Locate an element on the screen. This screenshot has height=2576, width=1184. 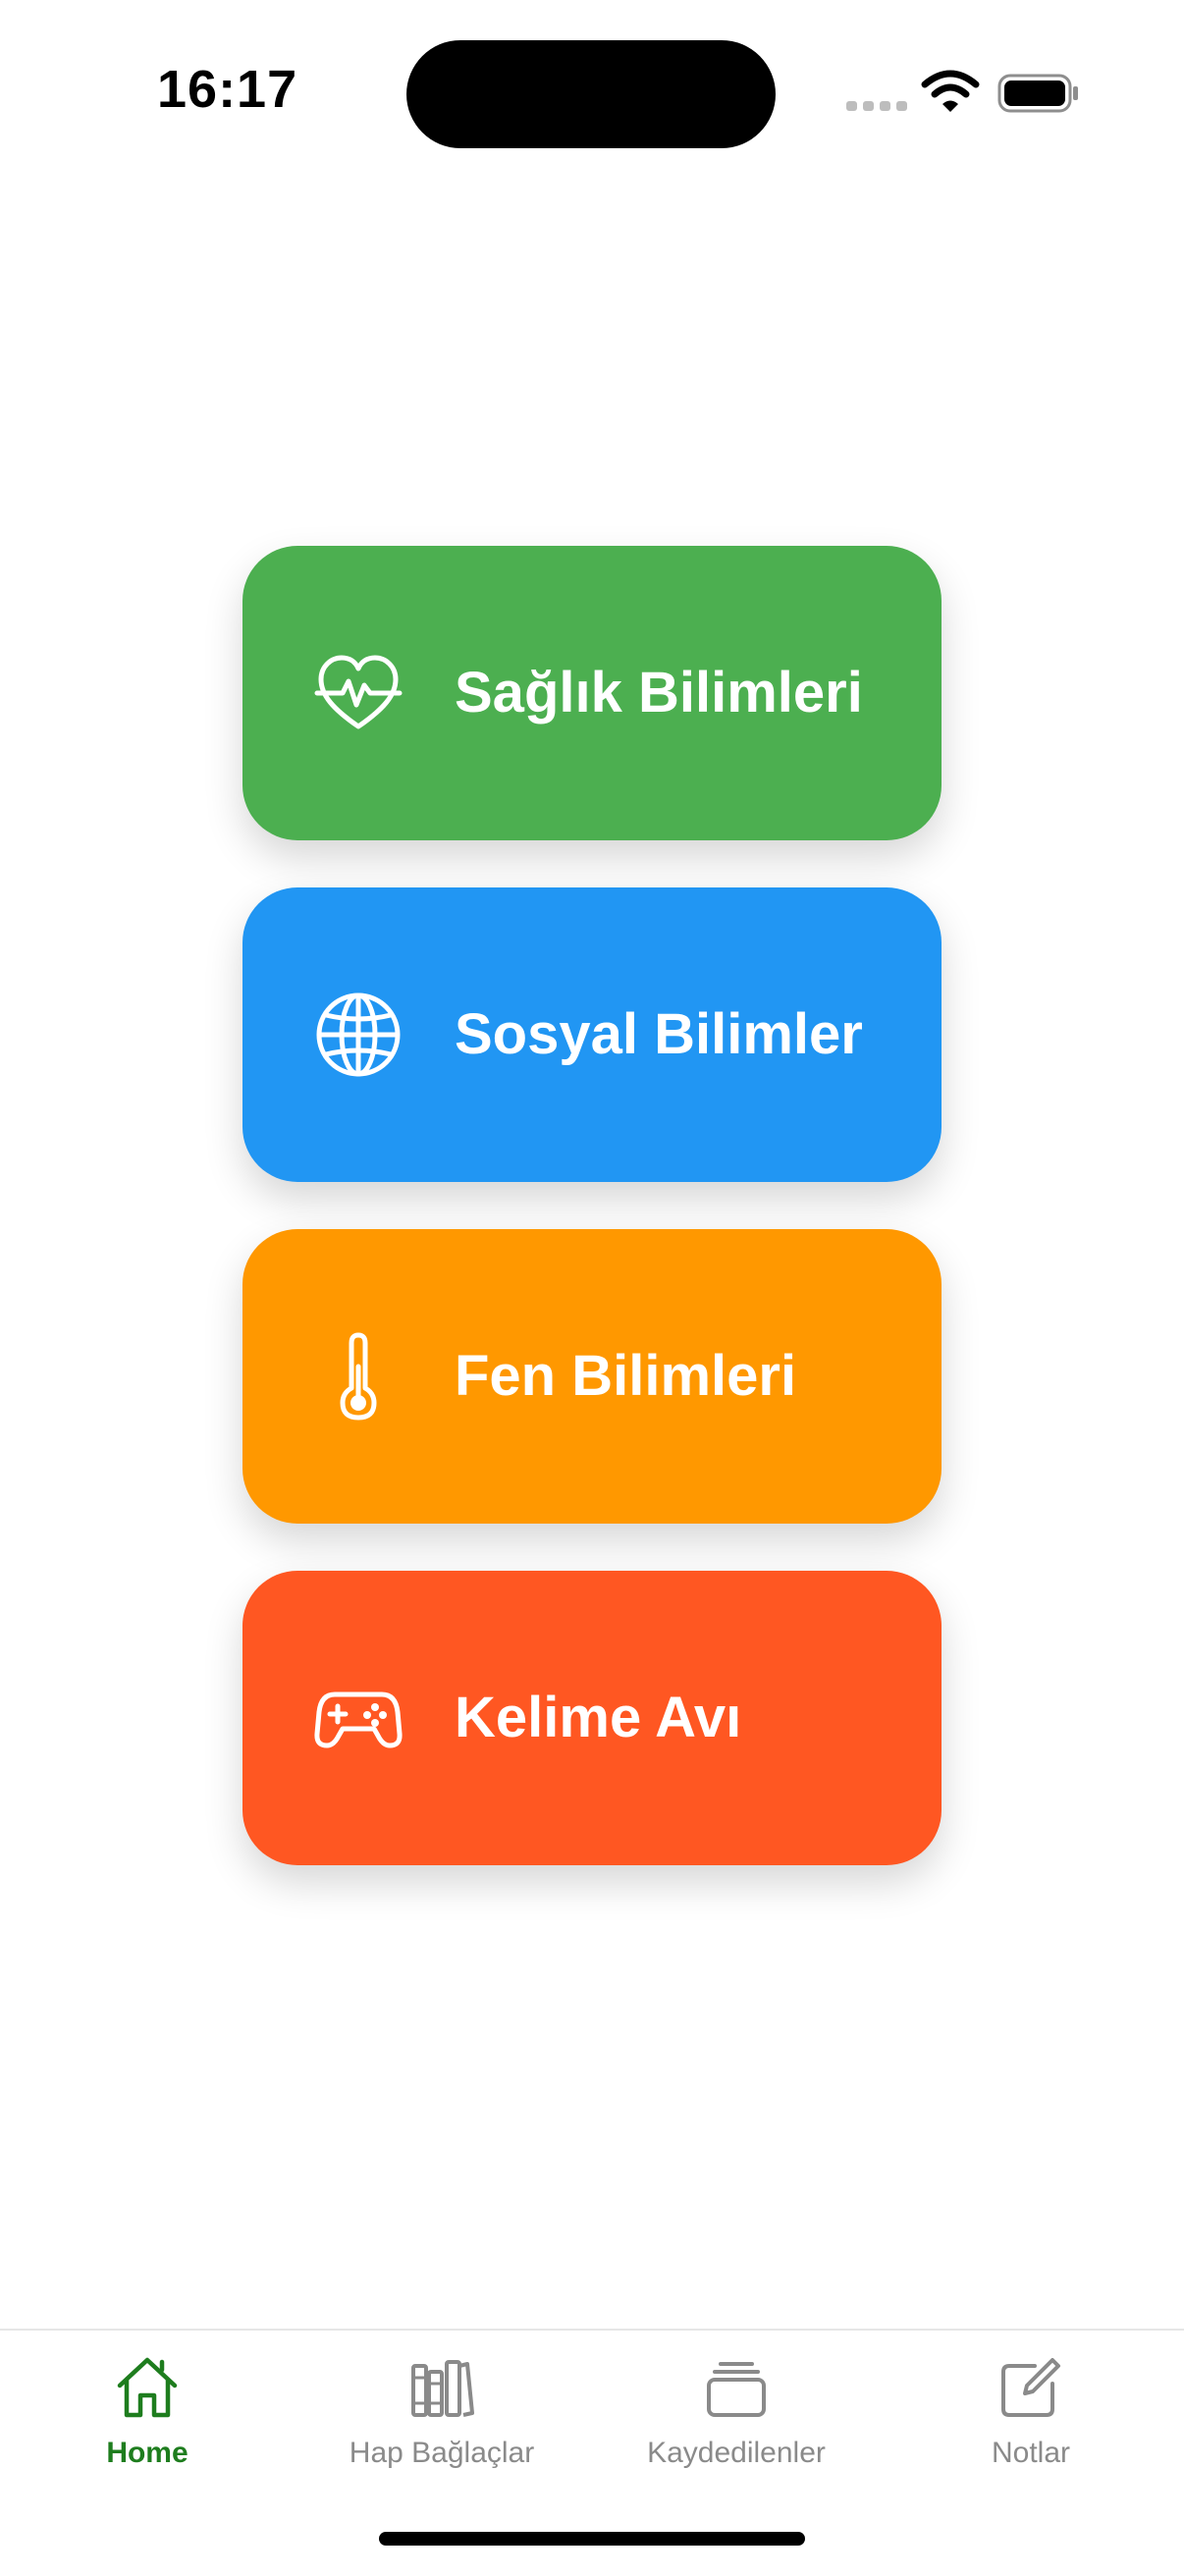
home-indicator is located at coordinates (592, 2539).